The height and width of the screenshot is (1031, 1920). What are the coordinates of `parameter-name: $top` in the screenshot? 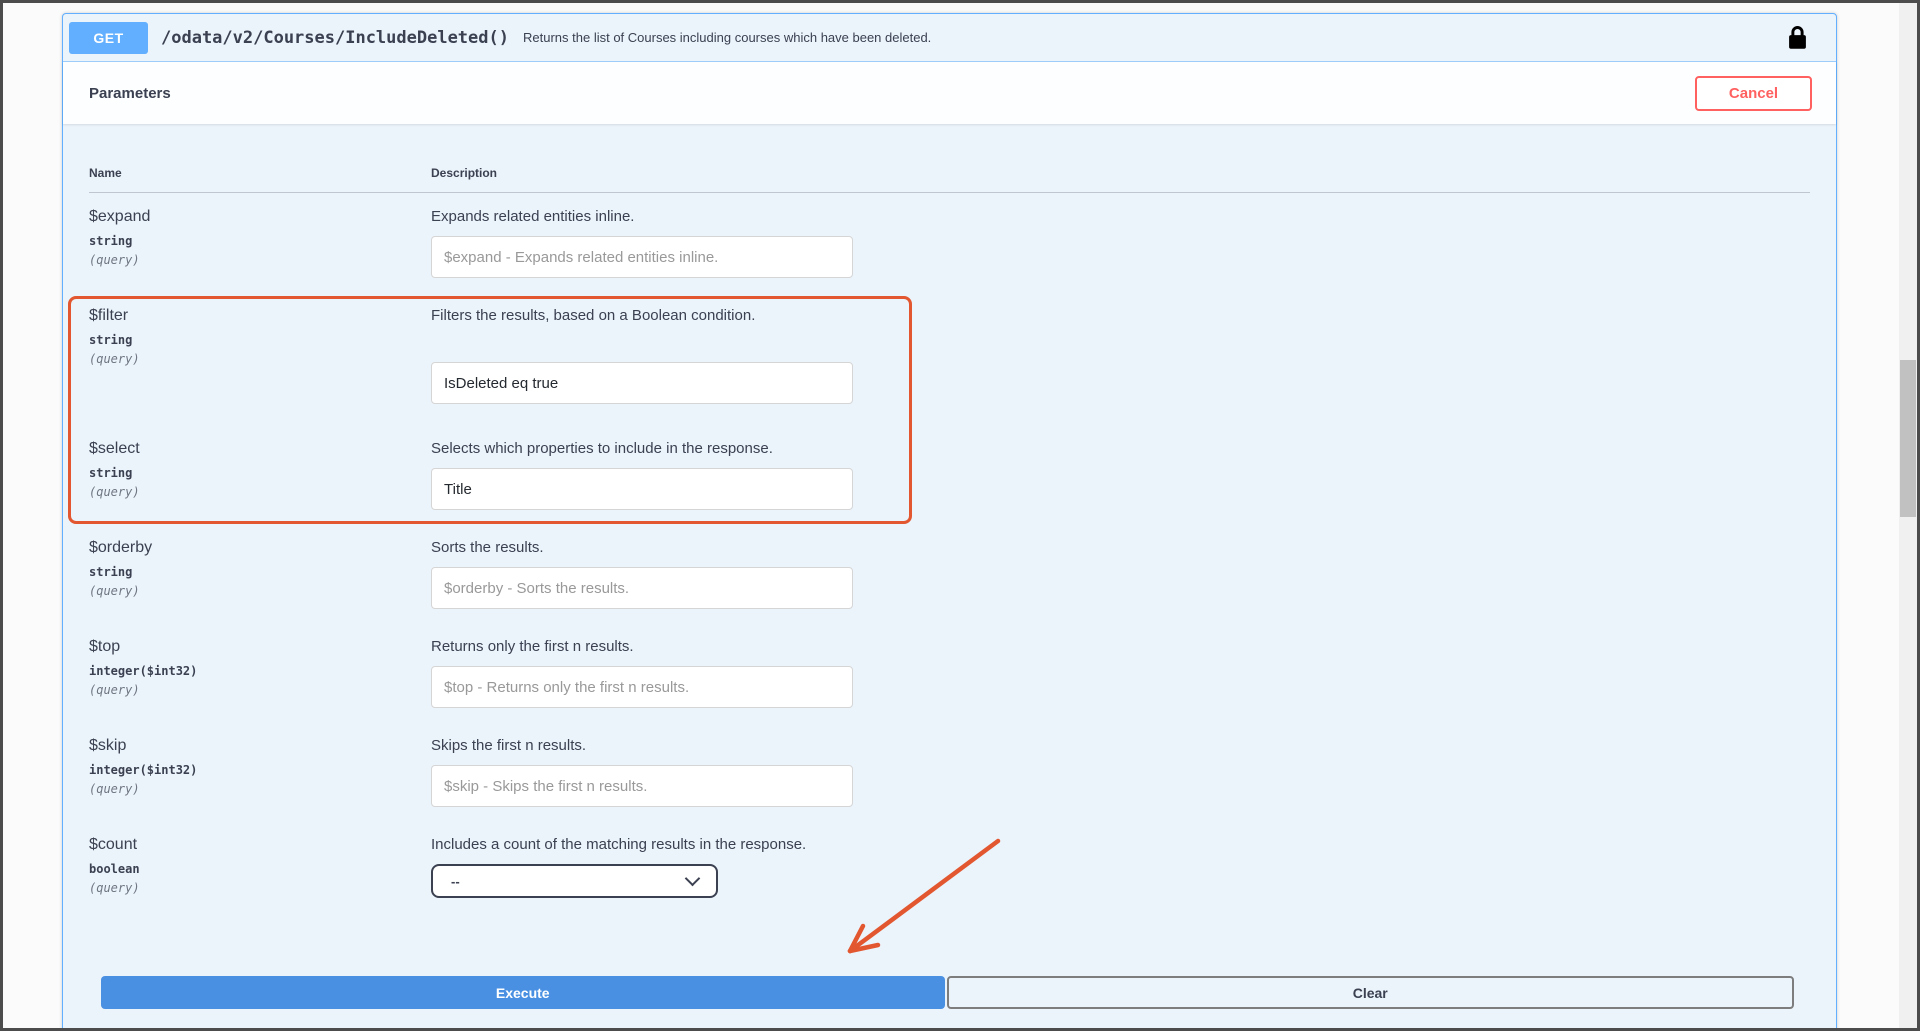 It's located at (105, 646).